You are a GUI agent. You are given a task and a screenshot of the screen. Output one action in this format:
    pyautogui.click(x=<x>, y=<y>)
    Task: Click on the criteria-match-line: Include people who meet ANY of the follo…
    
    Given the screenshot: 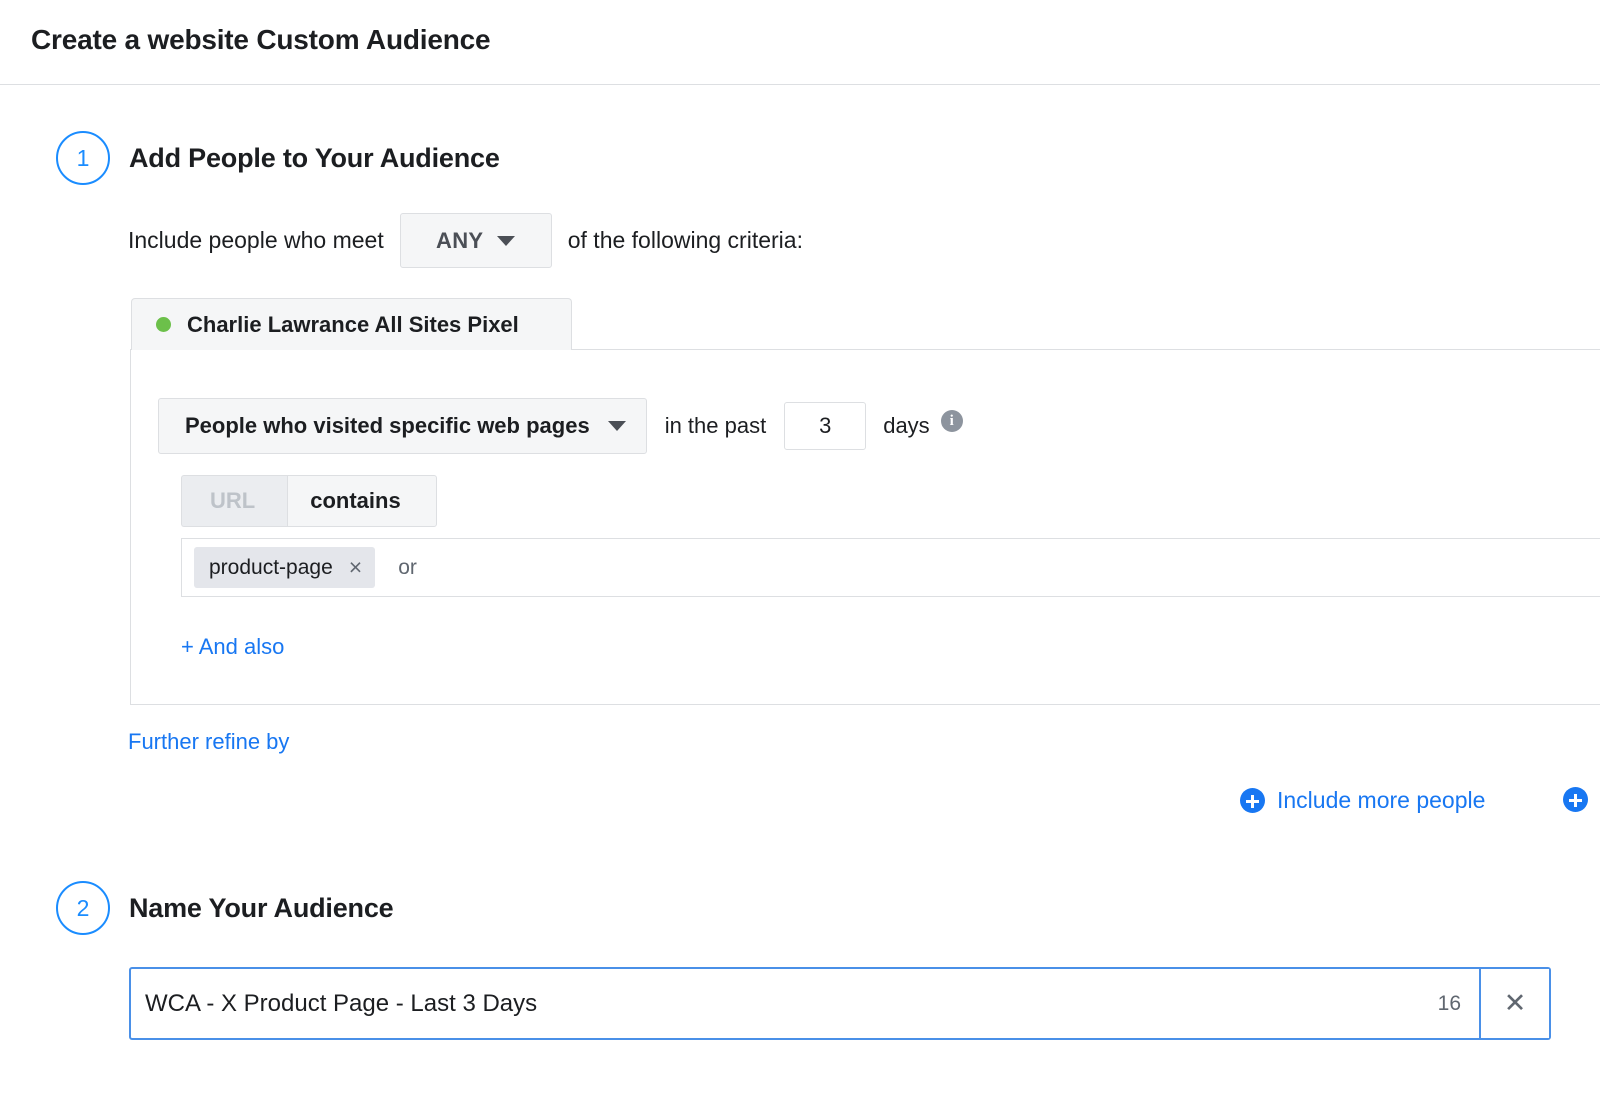 What is the action you would take?
    pyautogui.click(x=465, y=240)
    